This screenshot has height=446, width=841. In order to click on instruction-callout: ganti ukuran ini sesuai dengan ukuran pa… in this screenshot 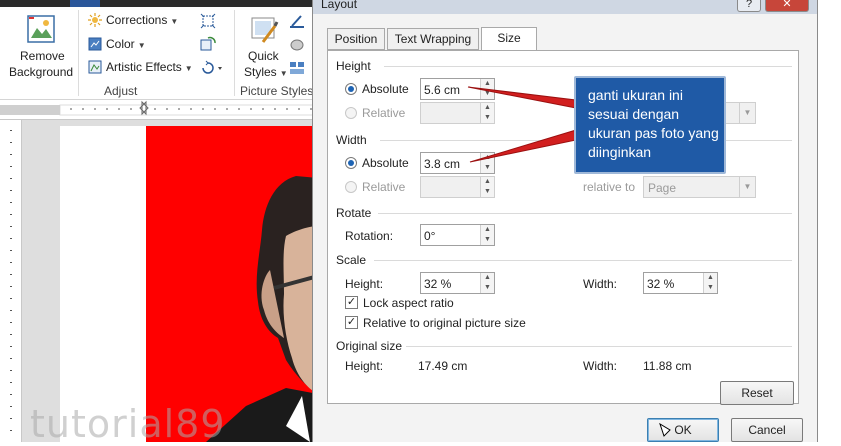, I will do `click(650, 125)`.